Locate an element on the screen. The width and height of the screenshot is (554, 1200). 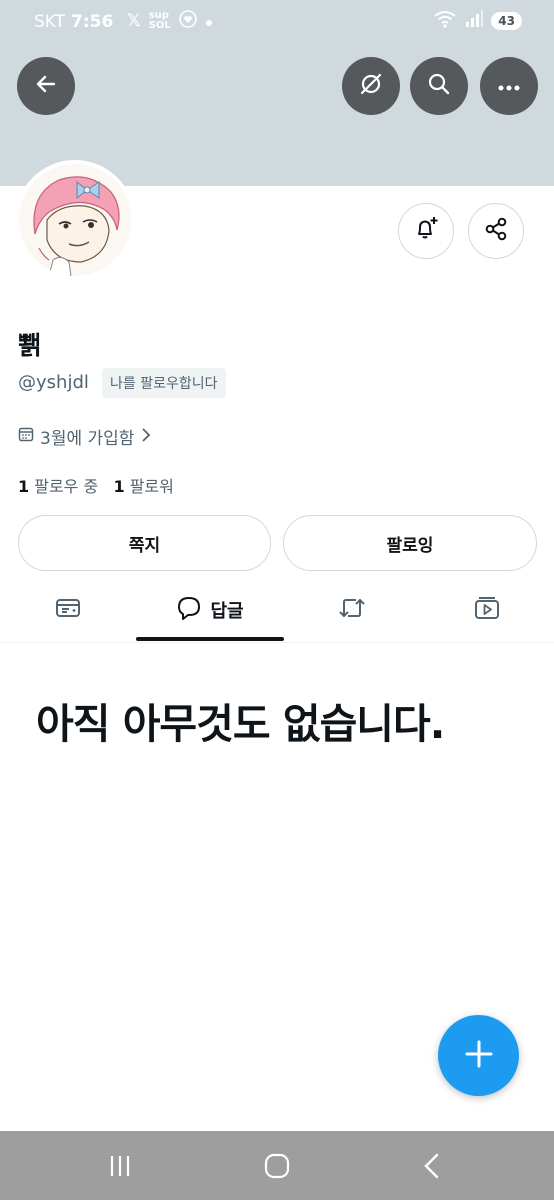
nav-back-button is located at coordinates (432, 1168).